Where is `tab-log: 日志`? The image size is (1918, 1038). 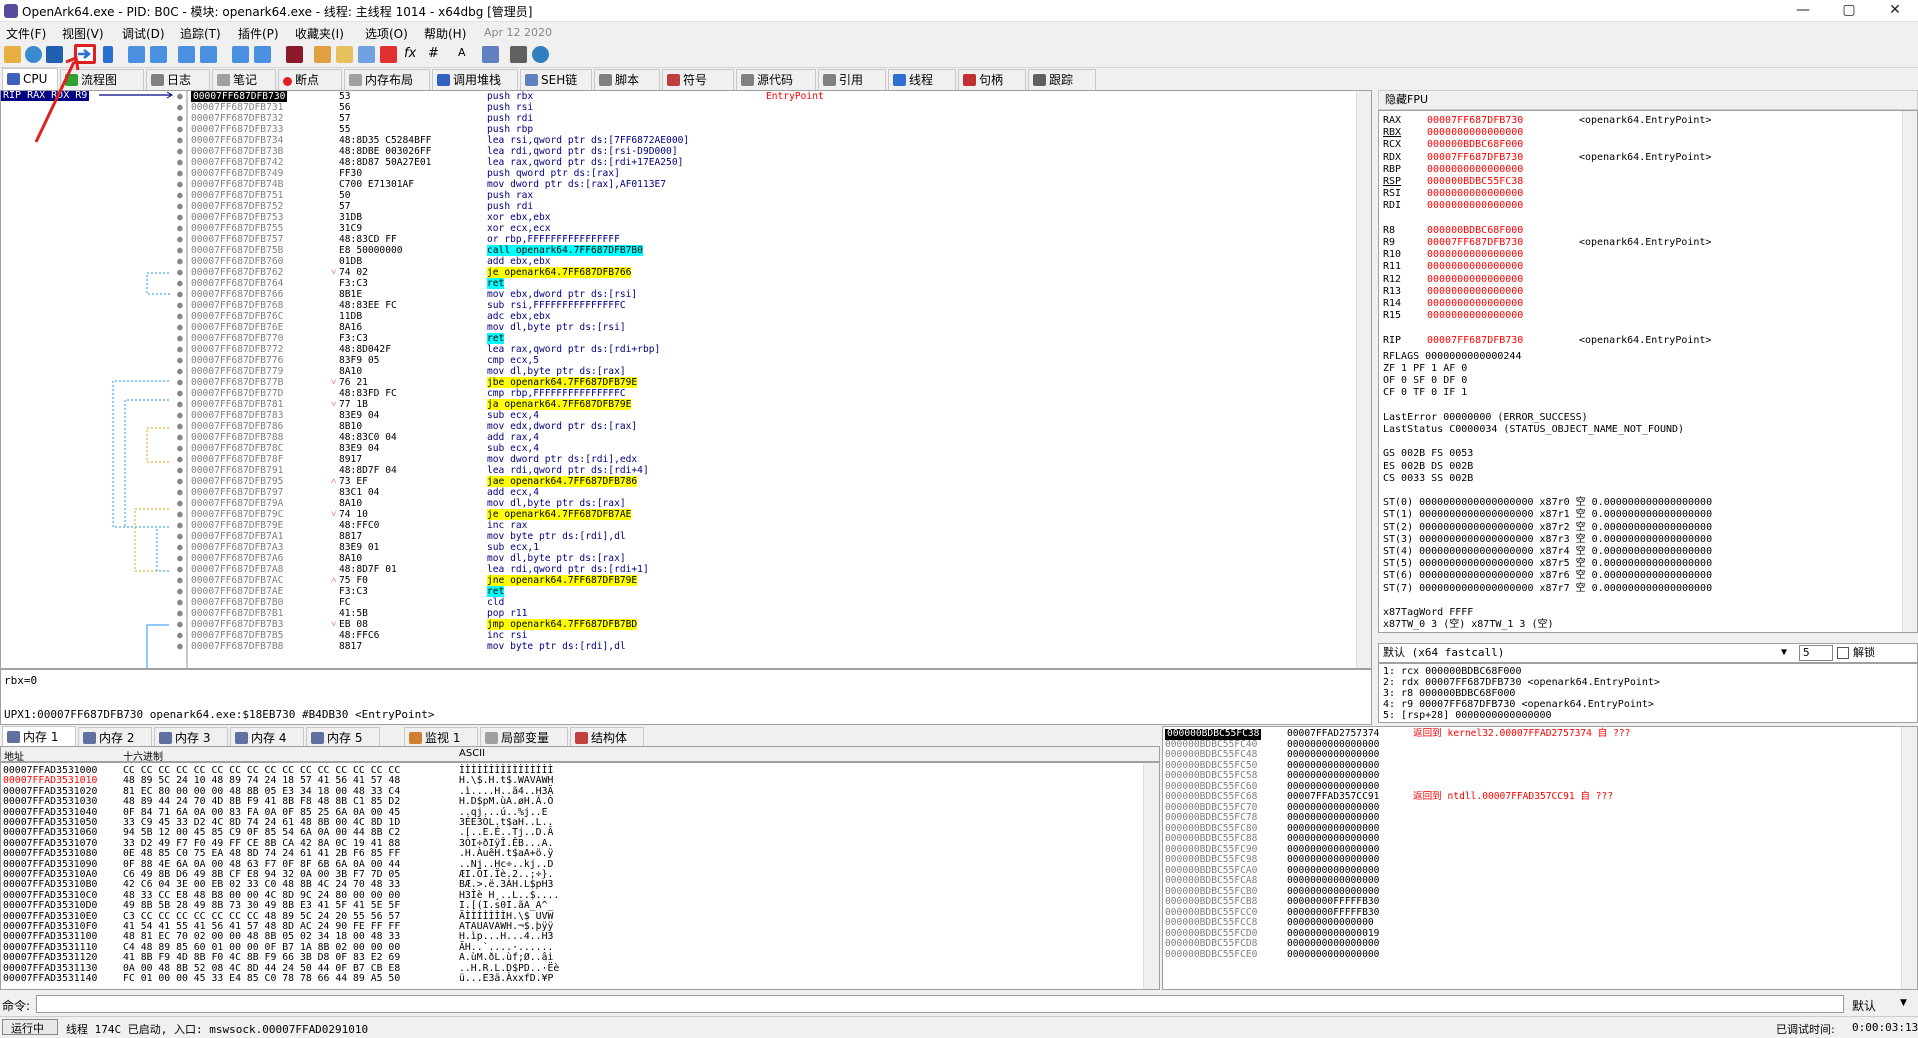 tab-log: 日志 is located at coordinates (178, 79).